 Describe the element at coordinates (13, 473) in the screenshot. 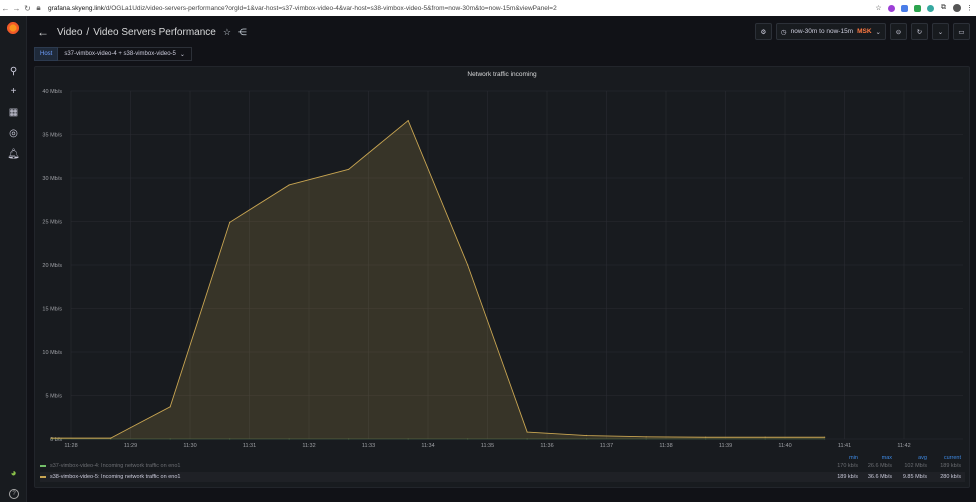

I see `user-avatar-icon: ◕` at that location.